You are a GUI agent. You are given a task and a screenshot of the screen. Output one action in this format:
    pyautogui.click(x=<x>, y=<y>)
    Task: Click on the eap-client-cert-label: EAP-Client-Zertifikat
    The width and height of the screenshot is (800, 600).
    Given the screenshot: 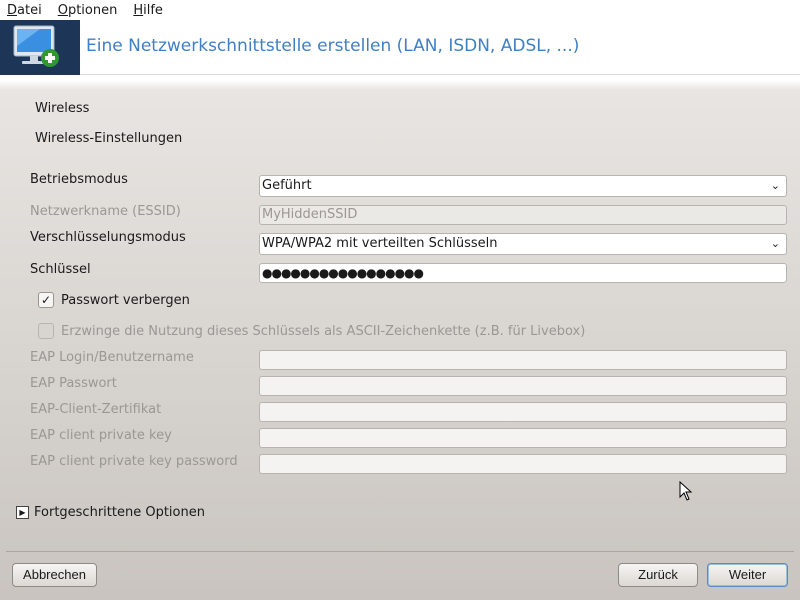 What is the action you would take?
    pyautogui.click(x=96, y=409)
    